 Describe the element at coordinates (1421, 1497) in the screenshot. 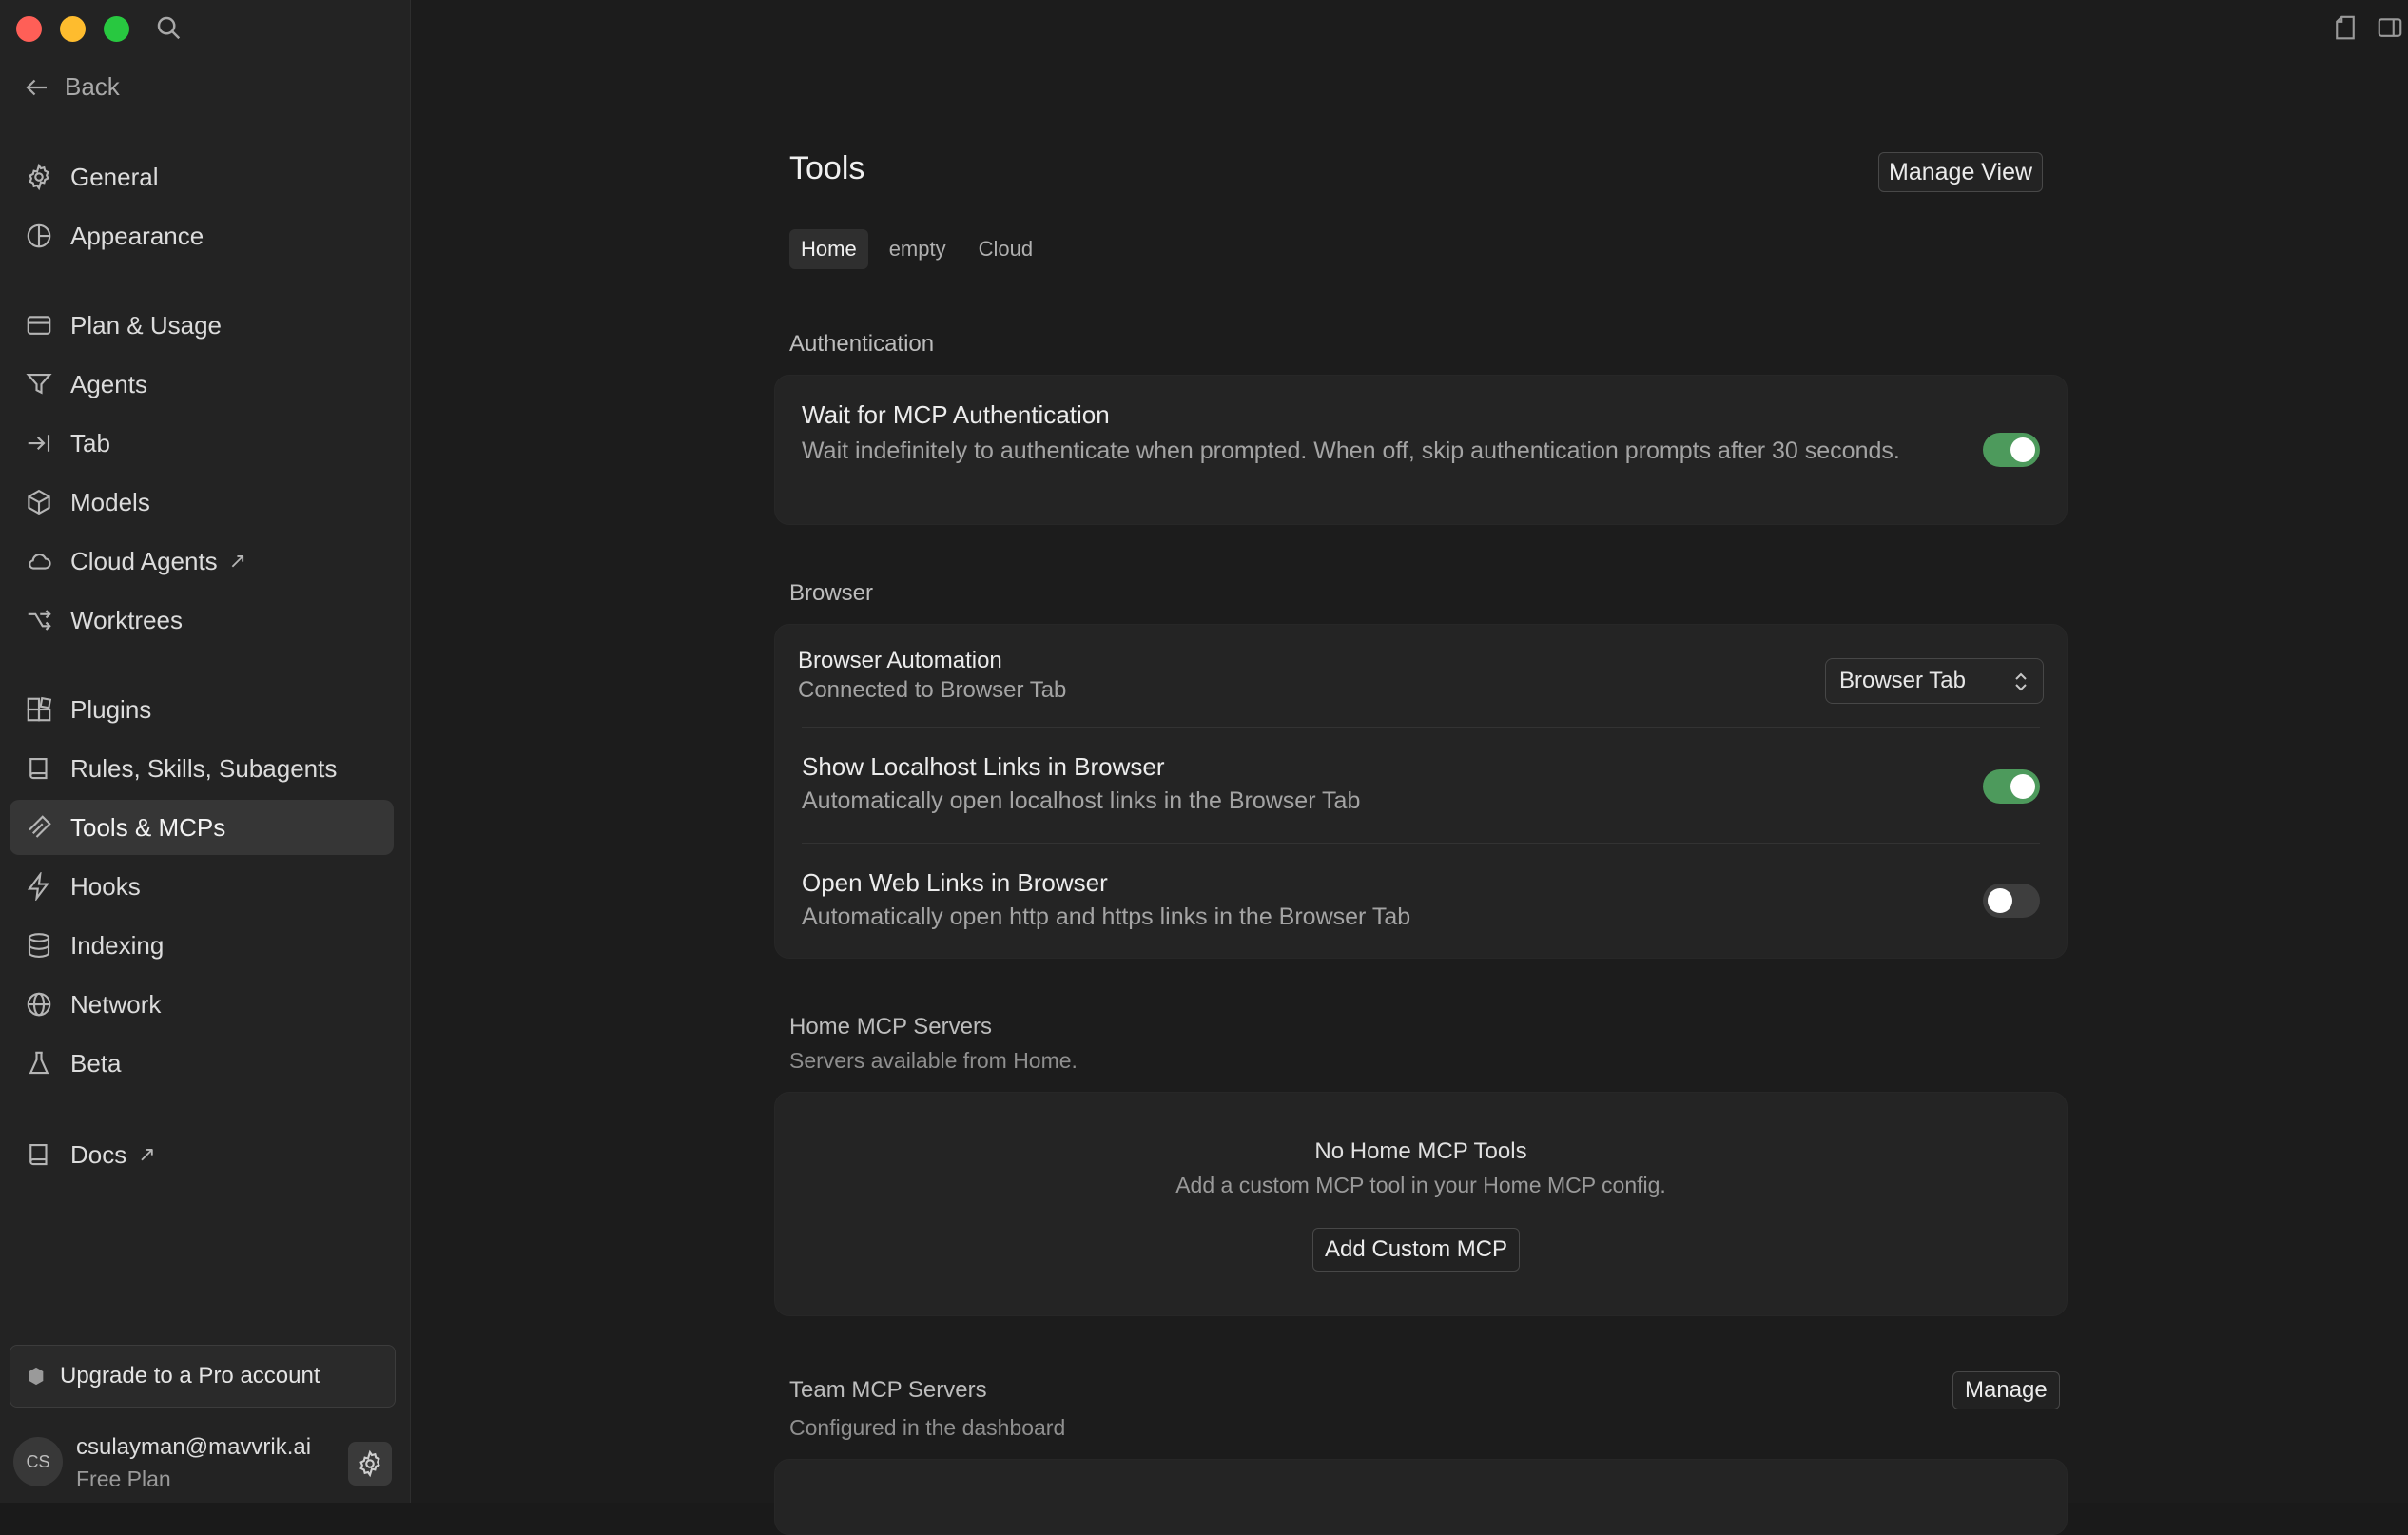

I see `team-mcp-card` at that location.